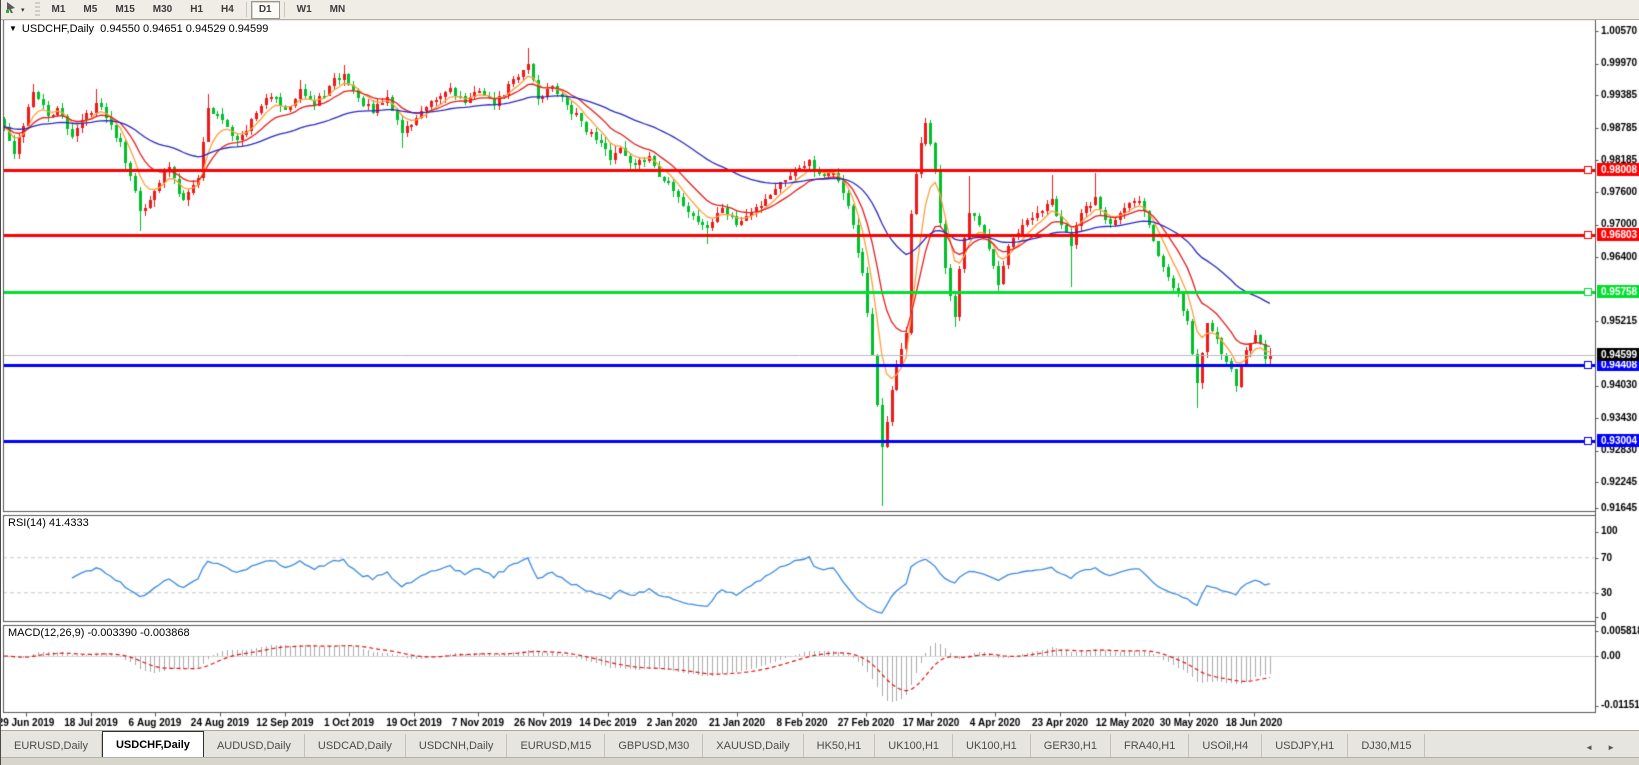  Describe the element at coordinates (152, 744) in the screenshot. I see `tab-usdchf-daily: USDCHF,Daily` at that location.